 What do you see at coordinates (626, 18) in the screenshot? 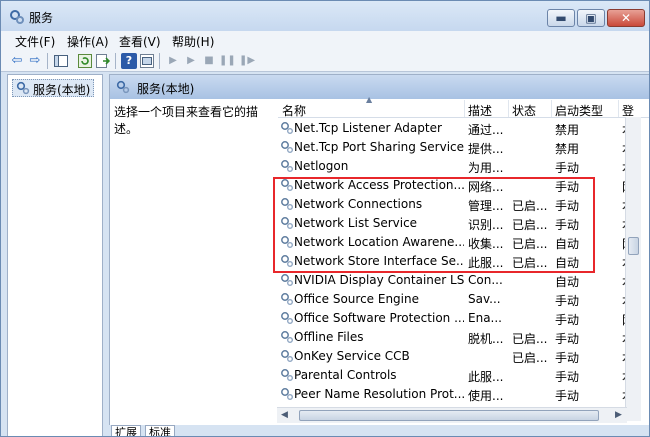
I see `close-button: ✕` at bounding box center [626, 18].